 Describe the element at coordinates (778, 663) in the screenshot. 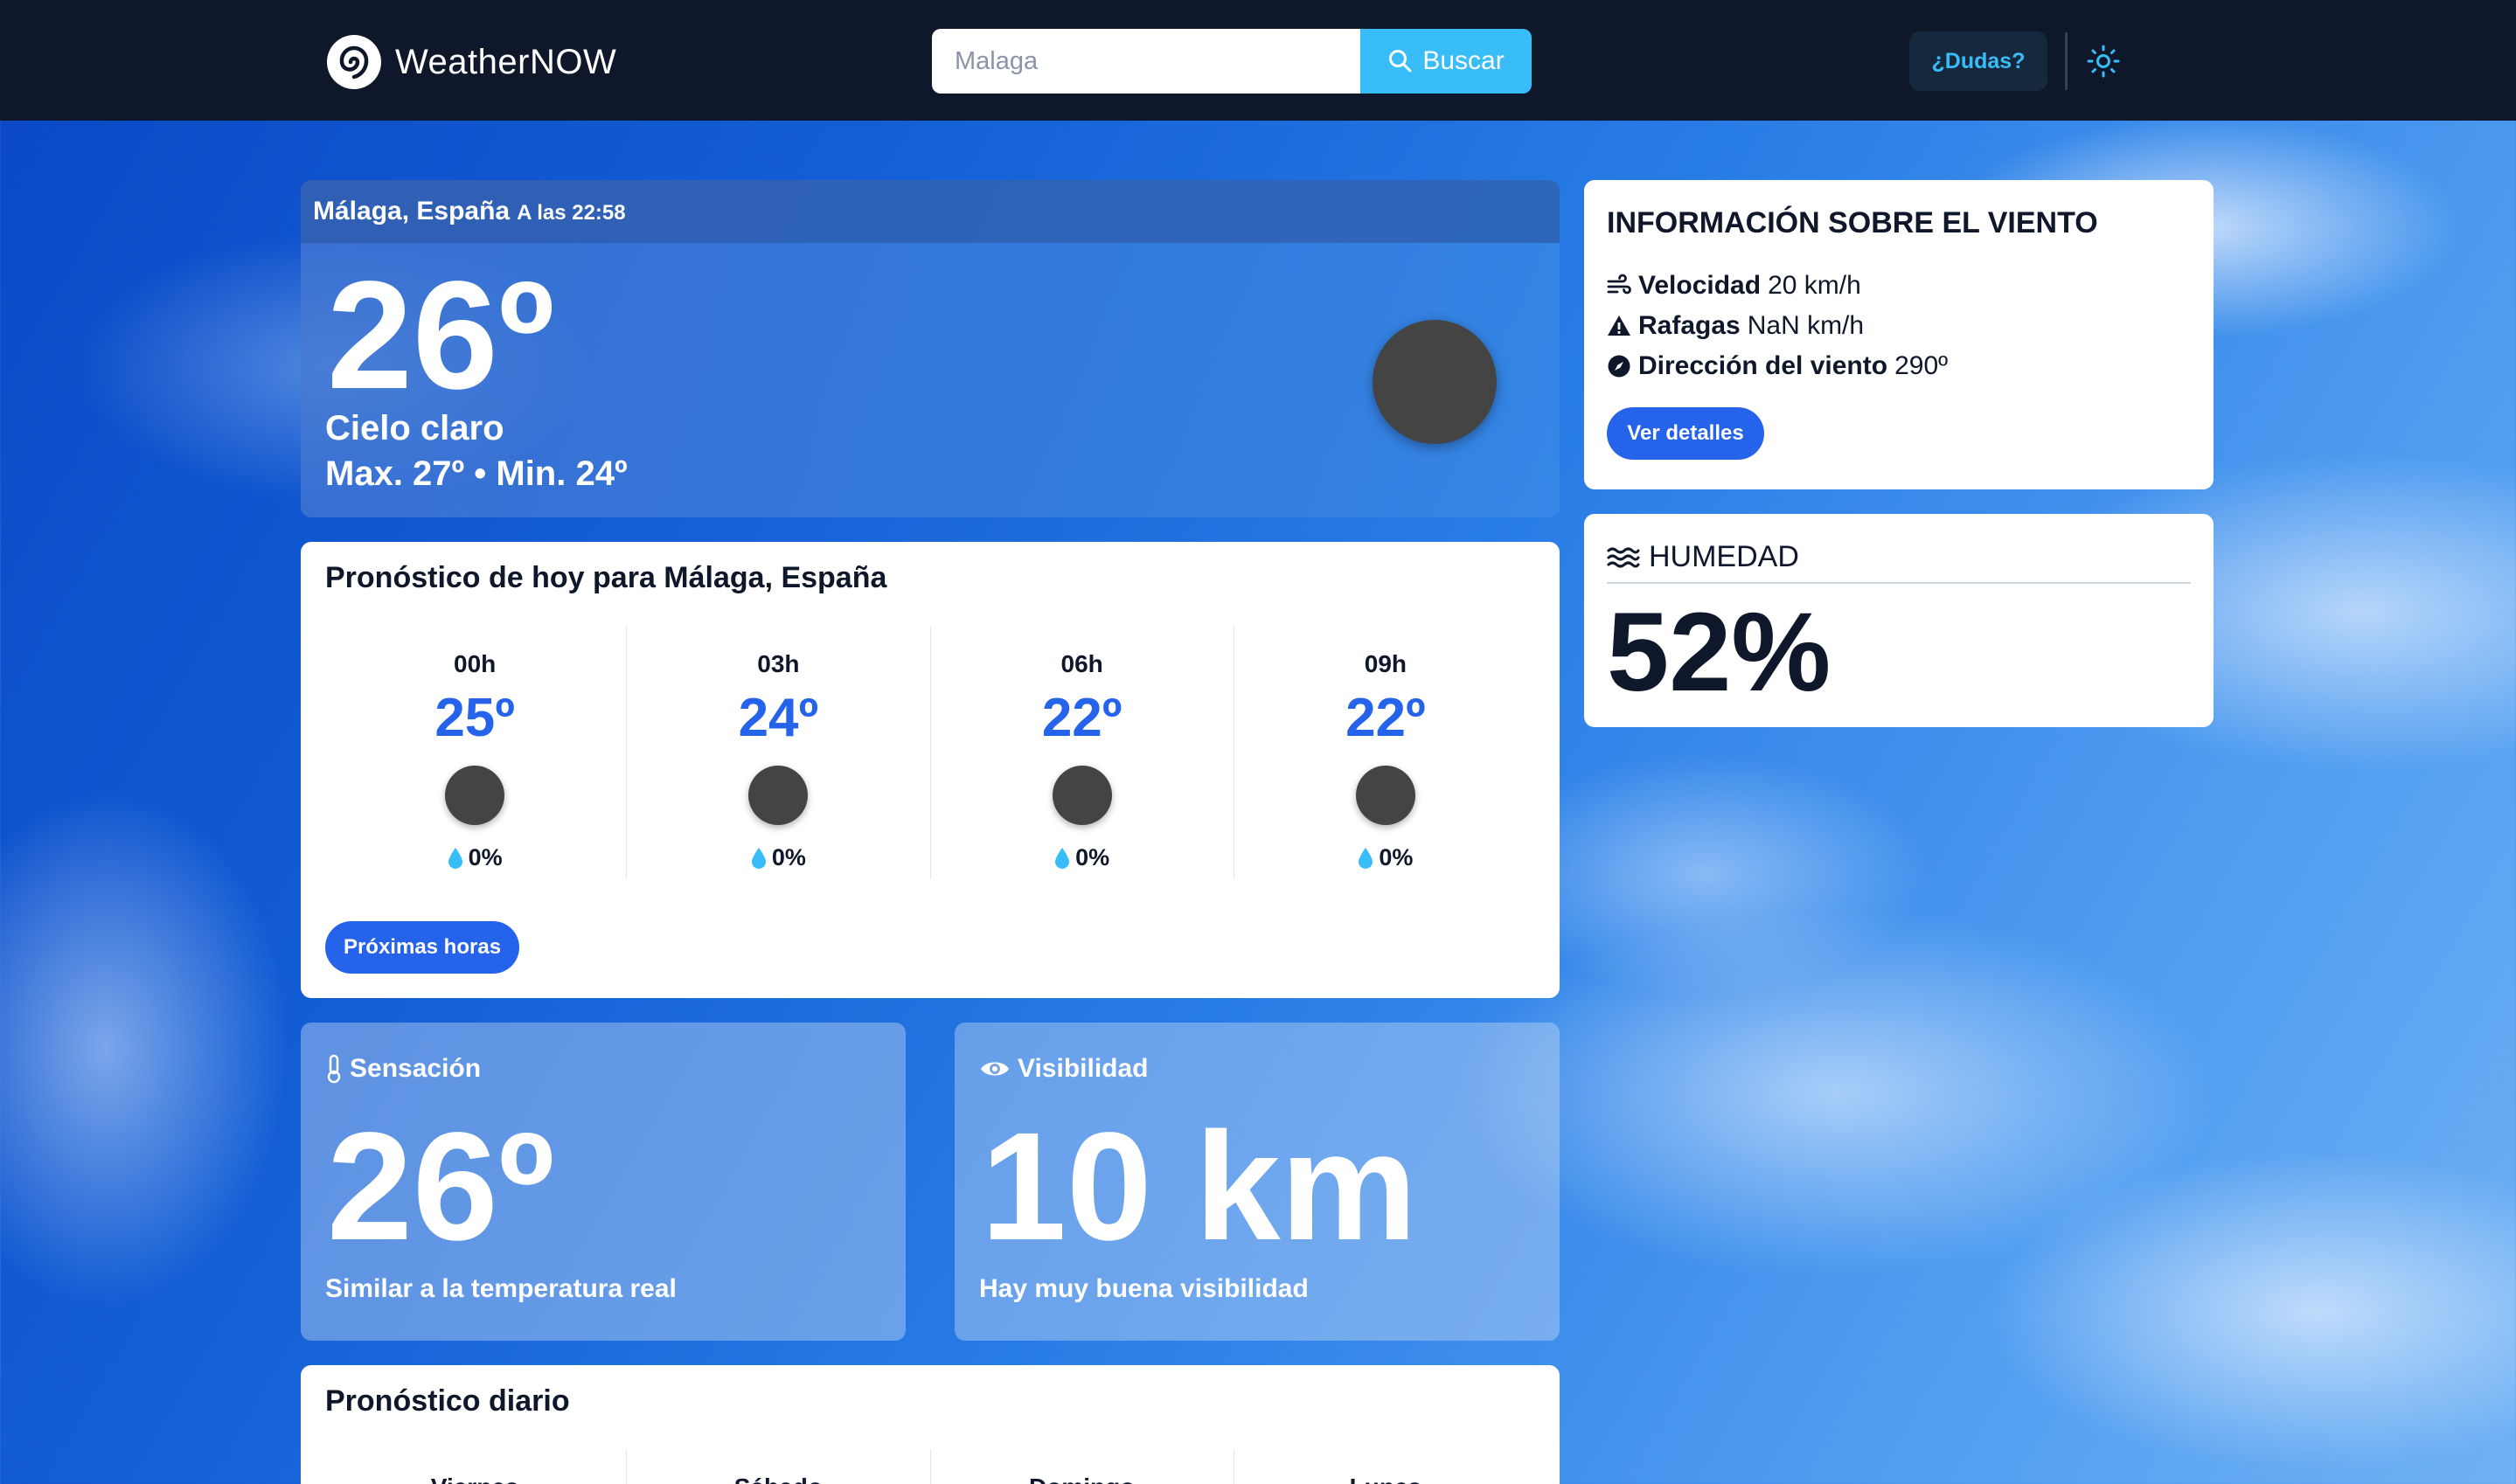

I see `hour-label: 03h` at that location.